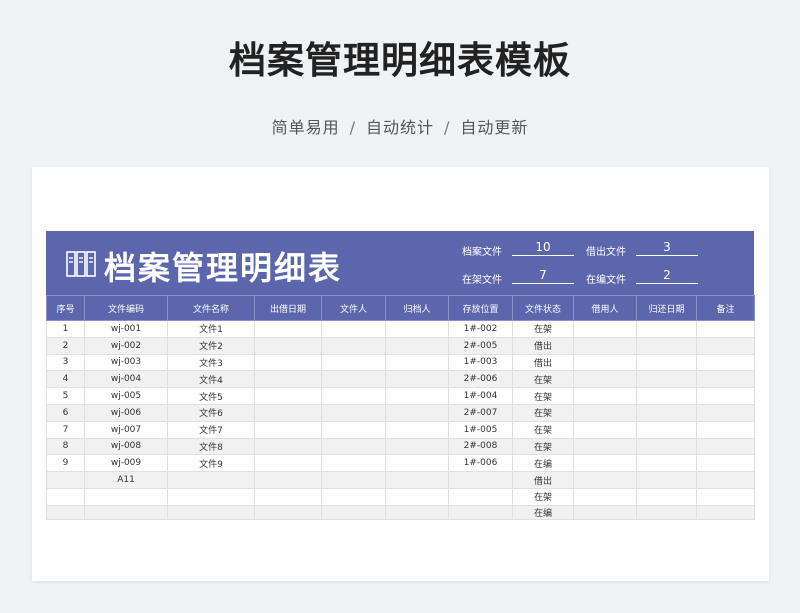 This screenshot has height=613, width=800. I want to click on table-cell: 文件9, so click(211, 463).